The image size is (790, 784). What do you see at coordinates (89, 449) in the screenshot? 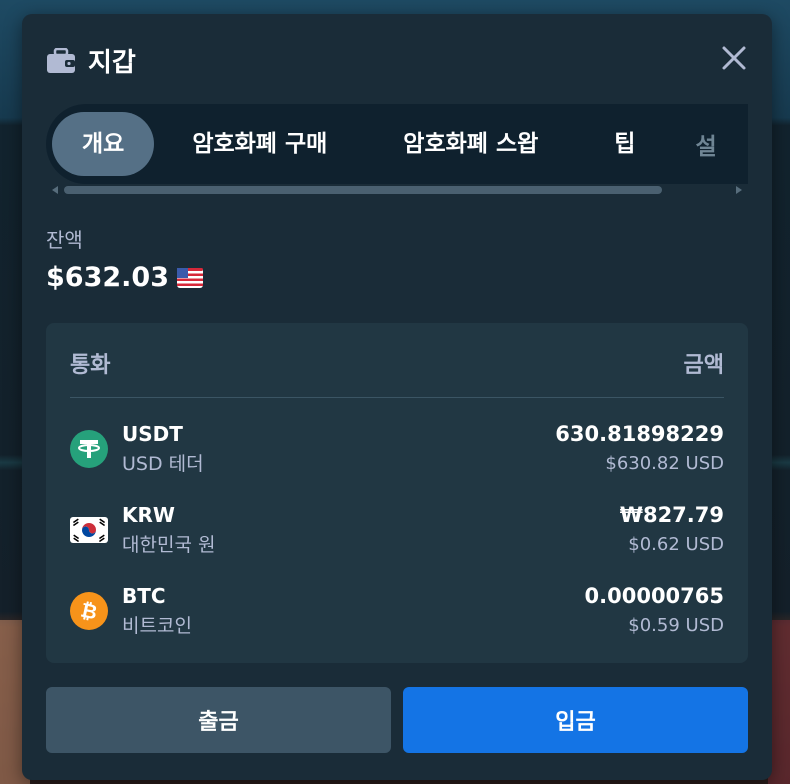
I see `usdt-icon` at bounding box center [89, 449].